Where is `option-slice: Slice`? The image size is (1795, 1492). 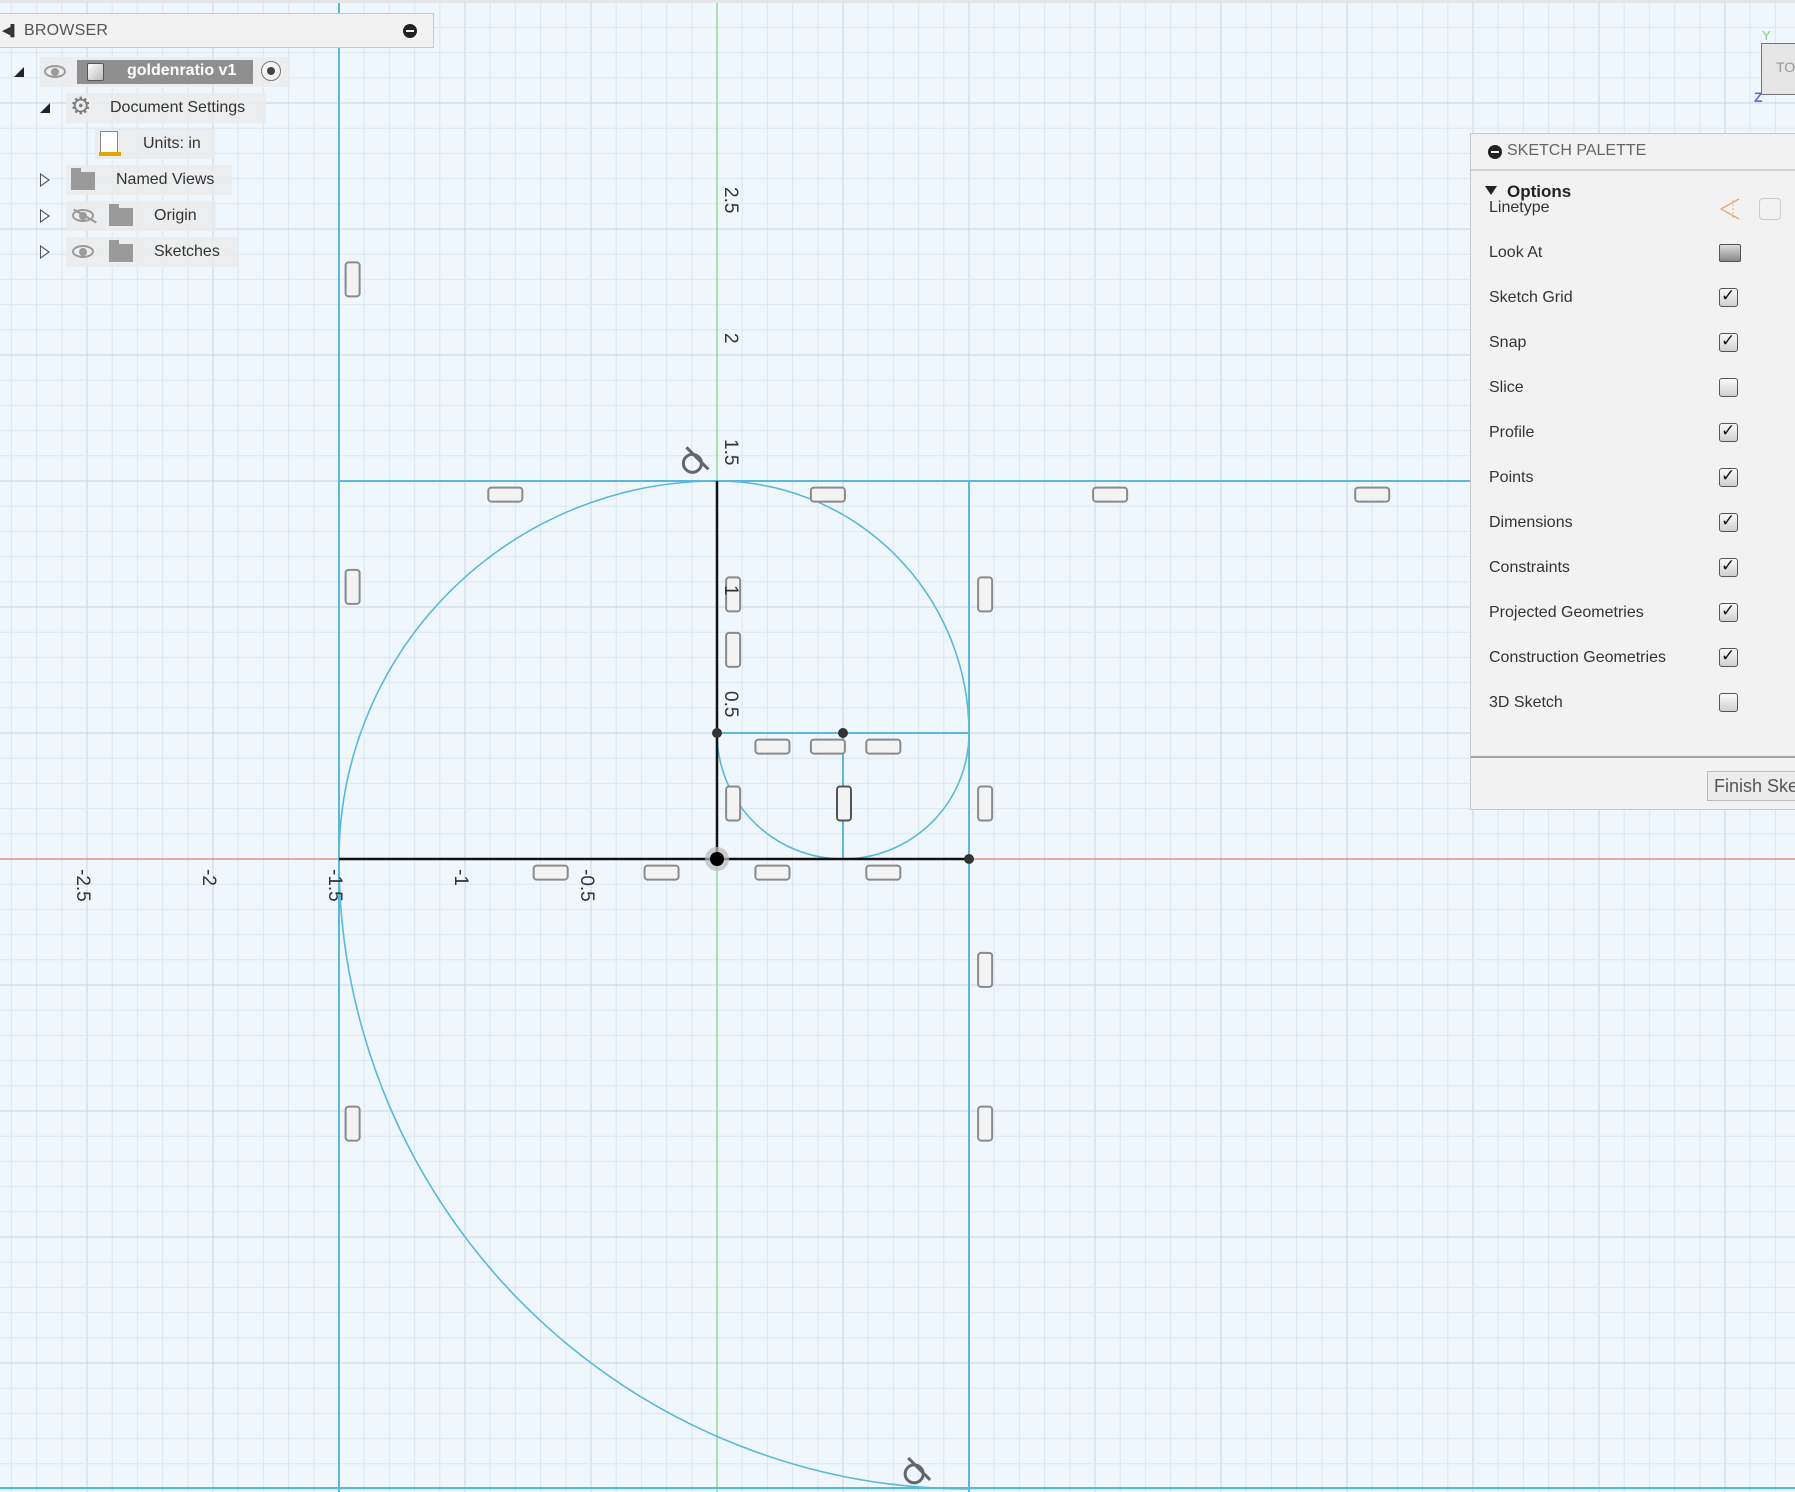
option-slice: Slice is located at coordinates (1639, 389).